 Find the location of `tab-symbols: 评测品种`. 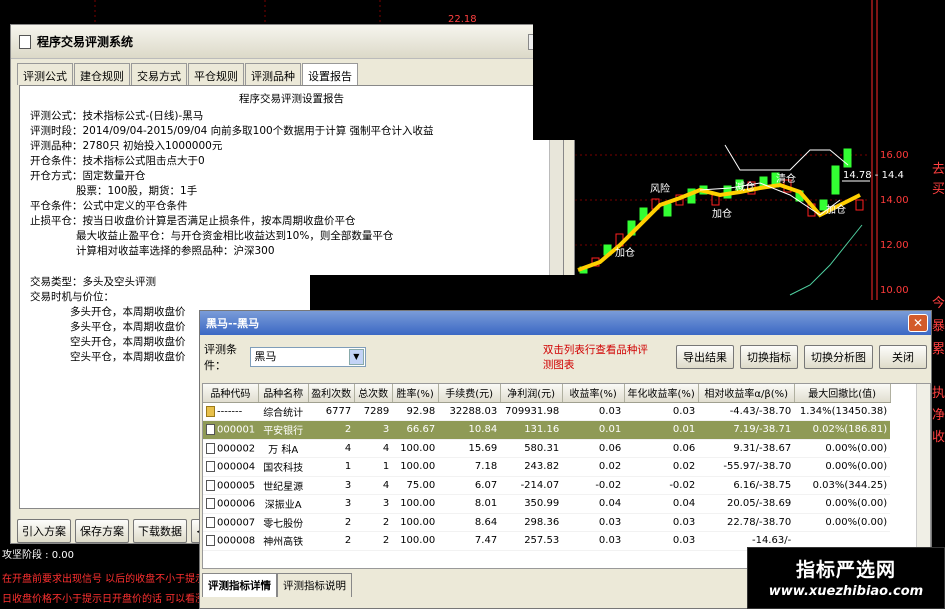

tab-symbols: 评测品种 is located at coordinates (273, 74).